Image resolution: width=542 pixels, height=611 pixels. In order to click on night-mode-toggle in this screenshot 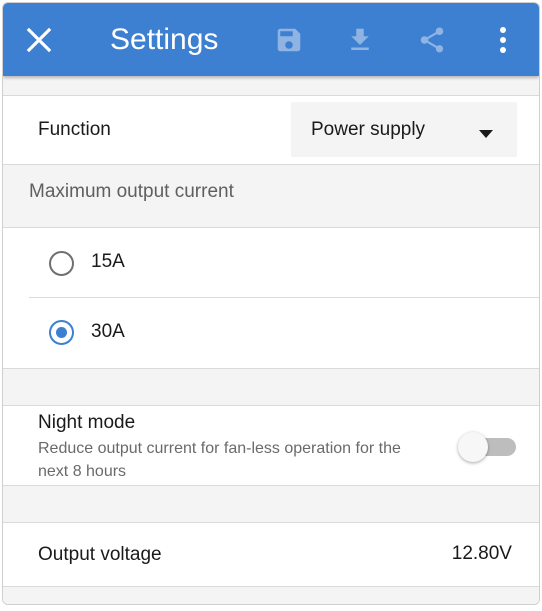, I will do `click(488, 447)`.